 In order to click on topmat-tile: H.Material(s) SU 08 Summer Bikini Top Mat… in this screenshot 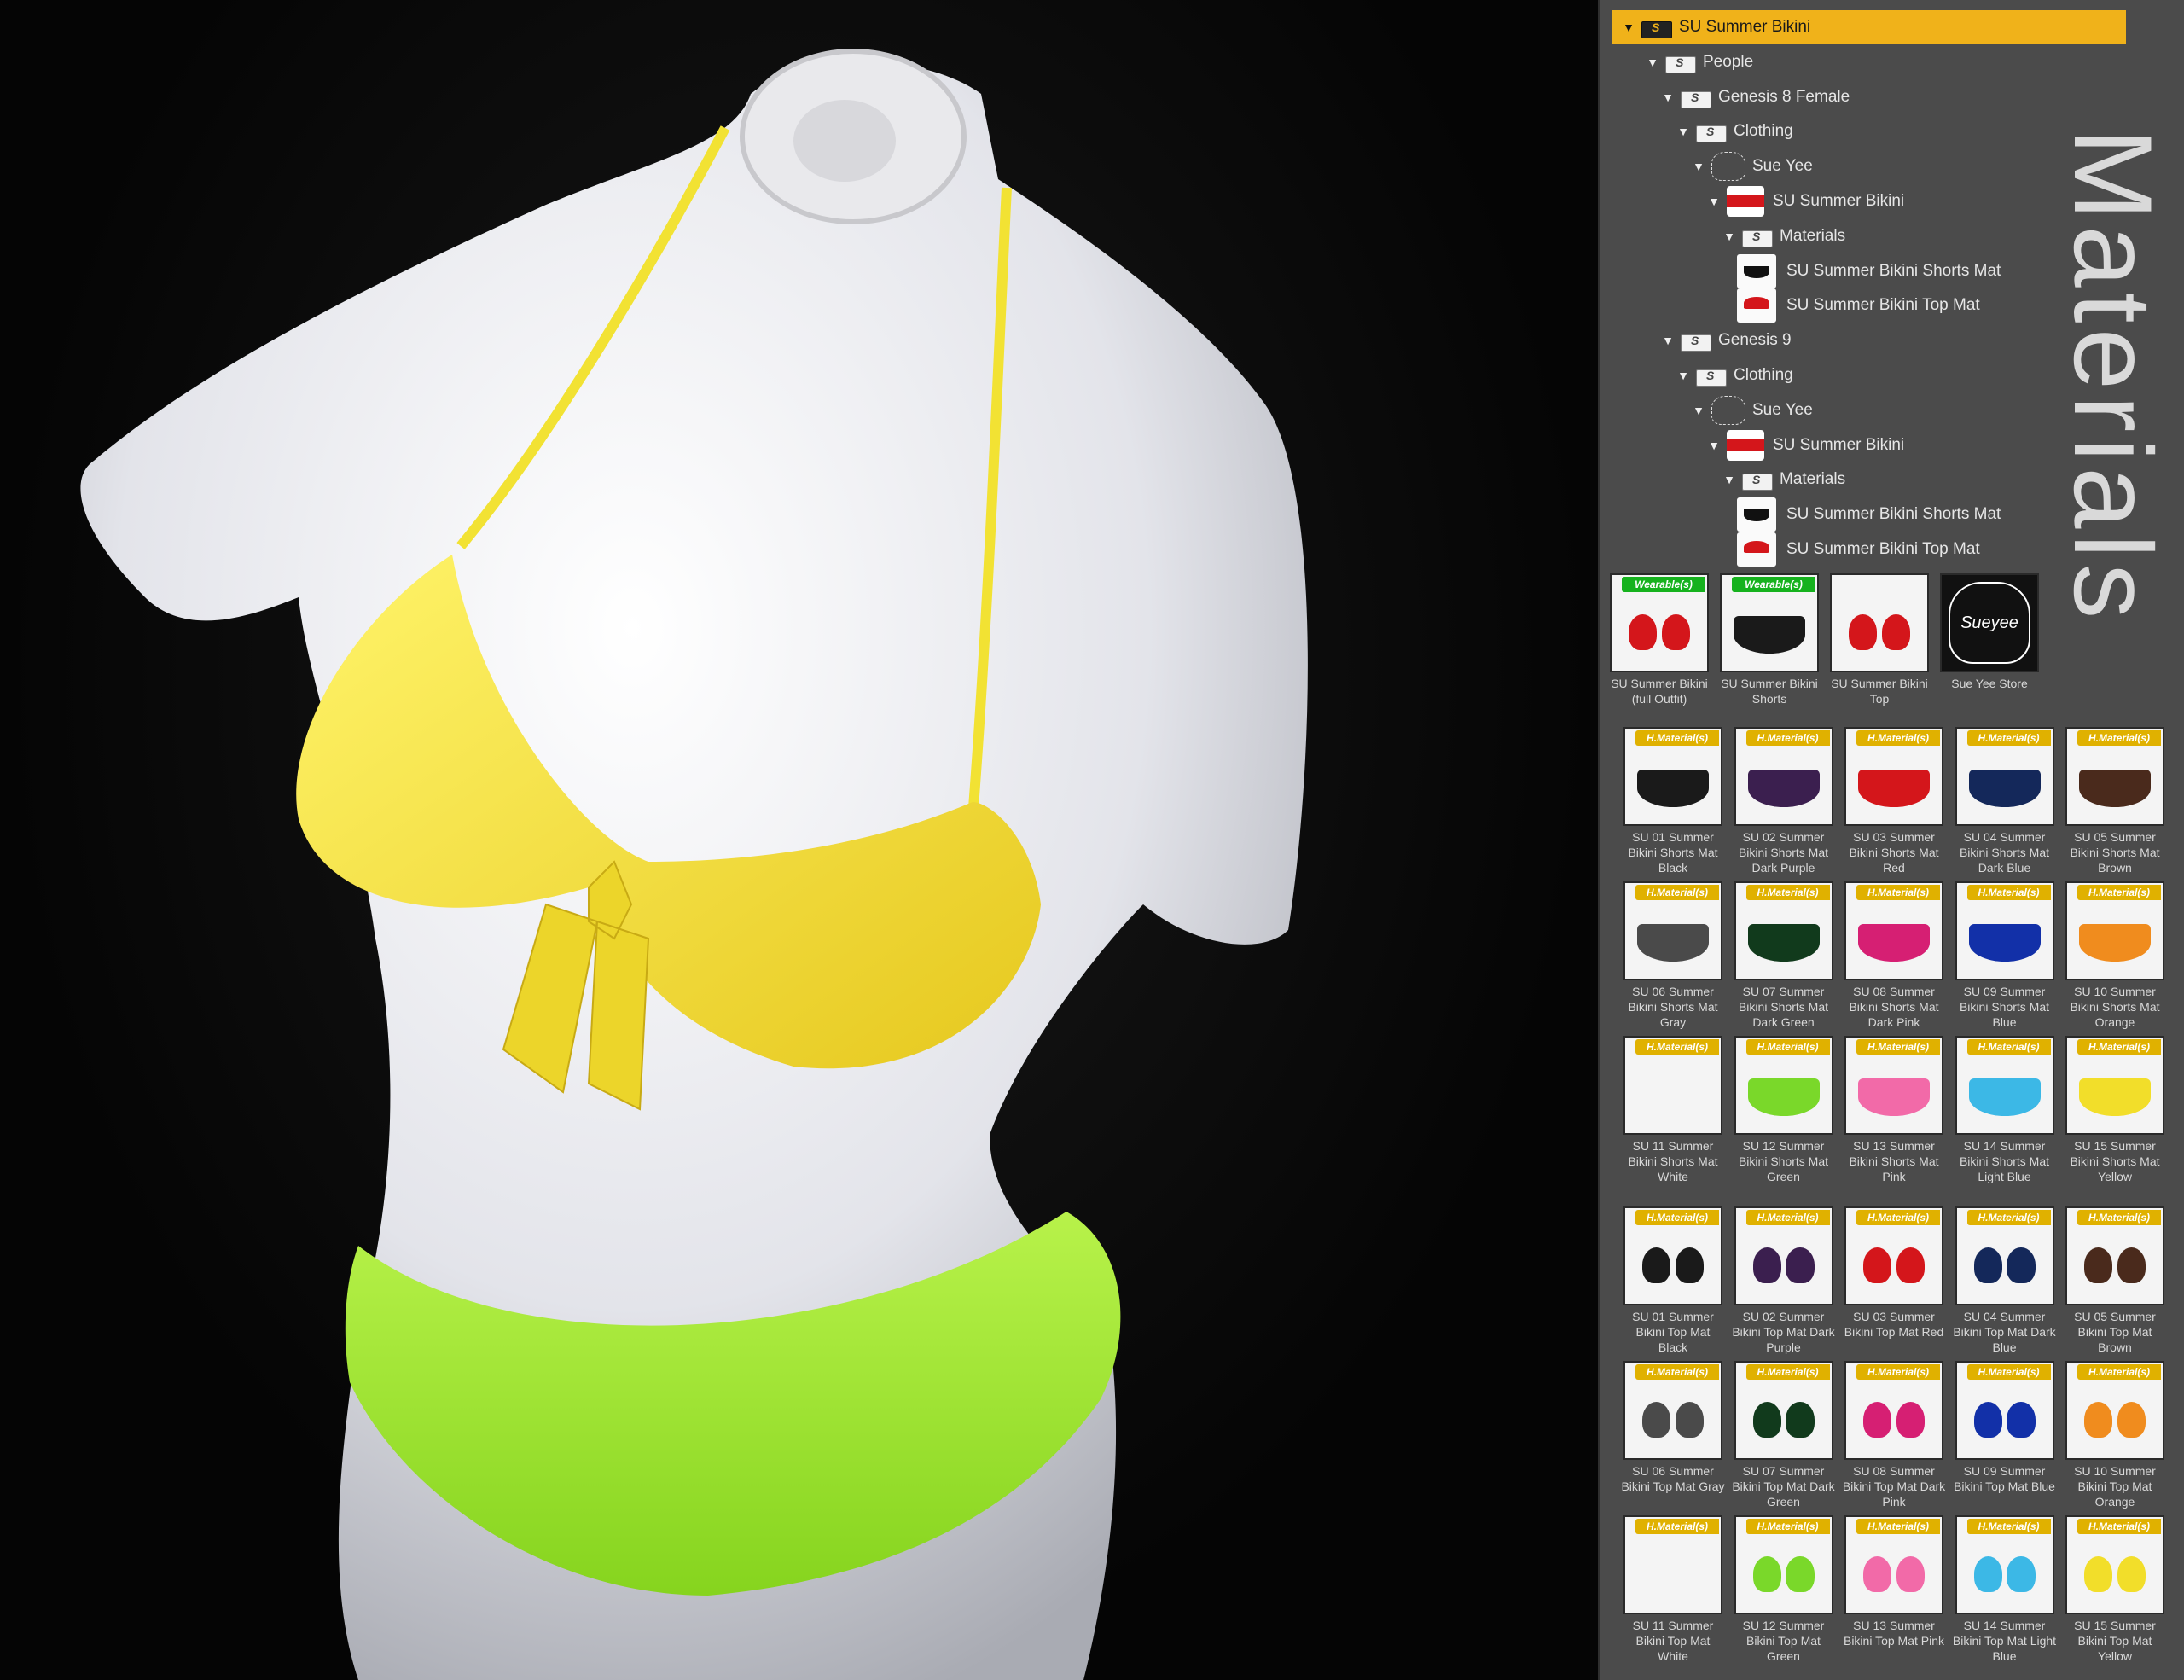, I will do `click(1894, 1435)`.